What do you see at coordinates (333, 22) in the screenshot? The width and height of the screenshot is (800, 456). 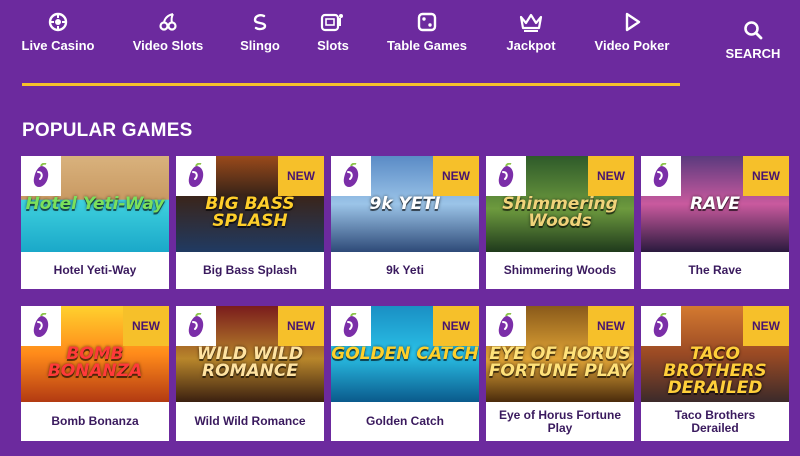 I see `slot-machine-icon` at bounding box center [333, 22].